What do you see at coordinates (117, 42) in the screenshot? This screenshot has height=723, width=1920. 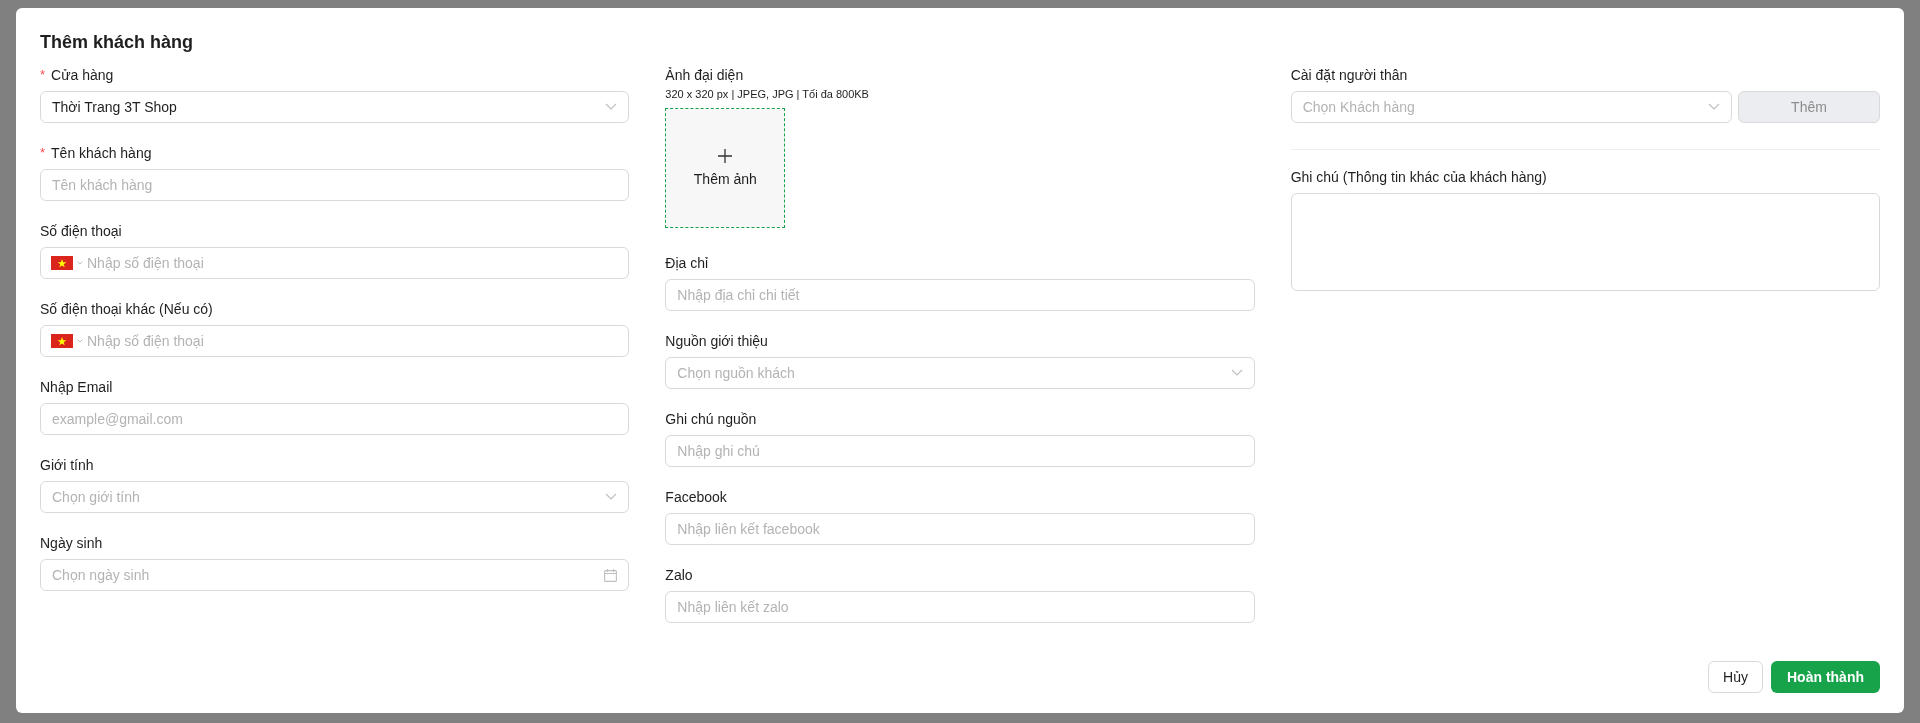 I see `dialog-title: Thêm khách hàng` at bounding box center [117, 42].